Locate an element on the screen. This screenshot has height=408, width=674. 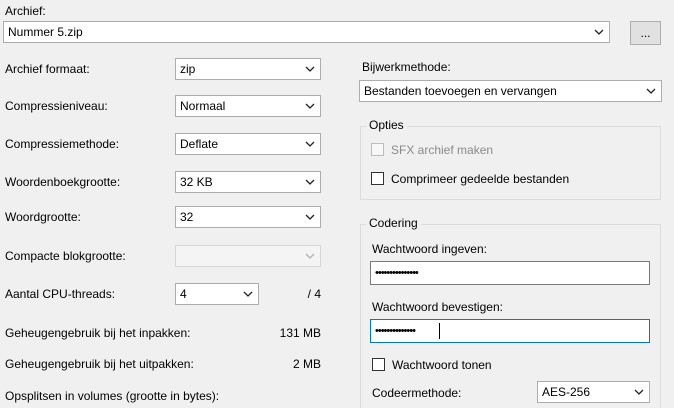
level-select: Normaal is located at coordinates (248, 106).